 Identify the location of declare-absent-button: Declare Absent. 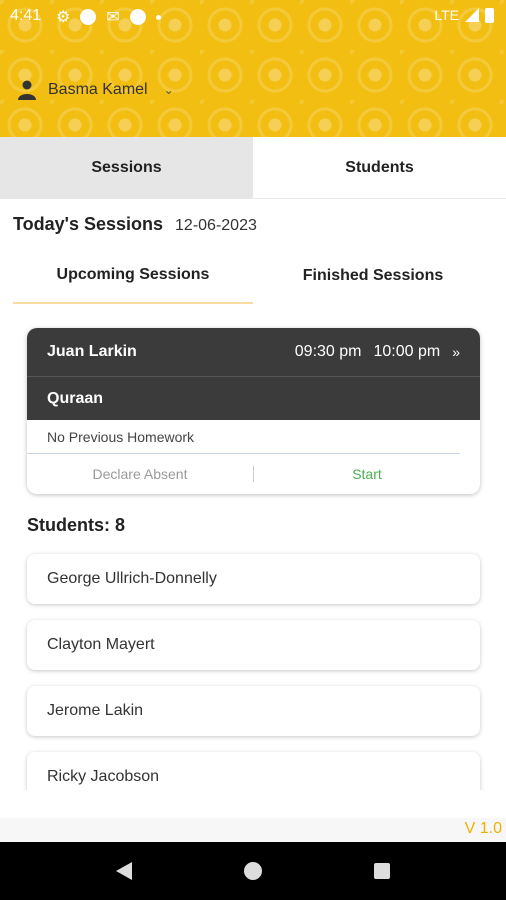
(140, 474).